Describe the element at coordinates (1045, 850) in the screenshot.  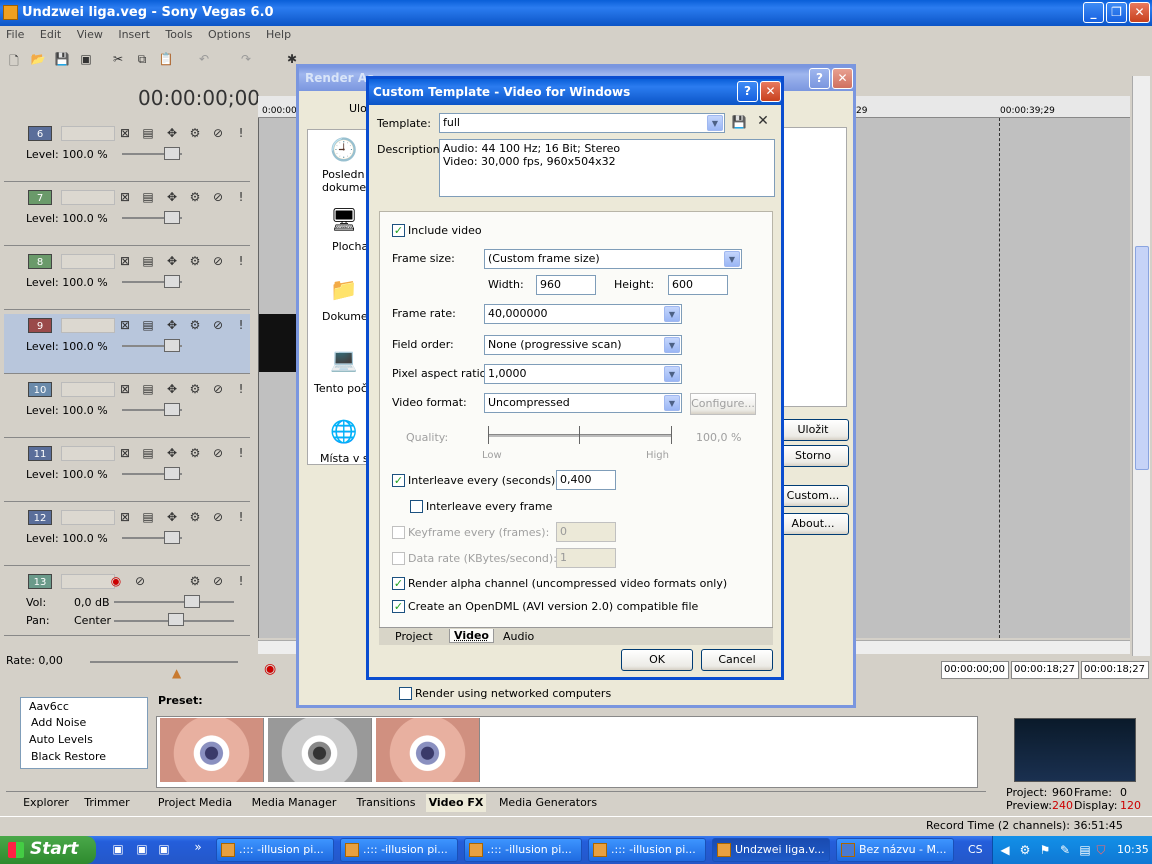
I see `tray-icon: ⚑` at that location.